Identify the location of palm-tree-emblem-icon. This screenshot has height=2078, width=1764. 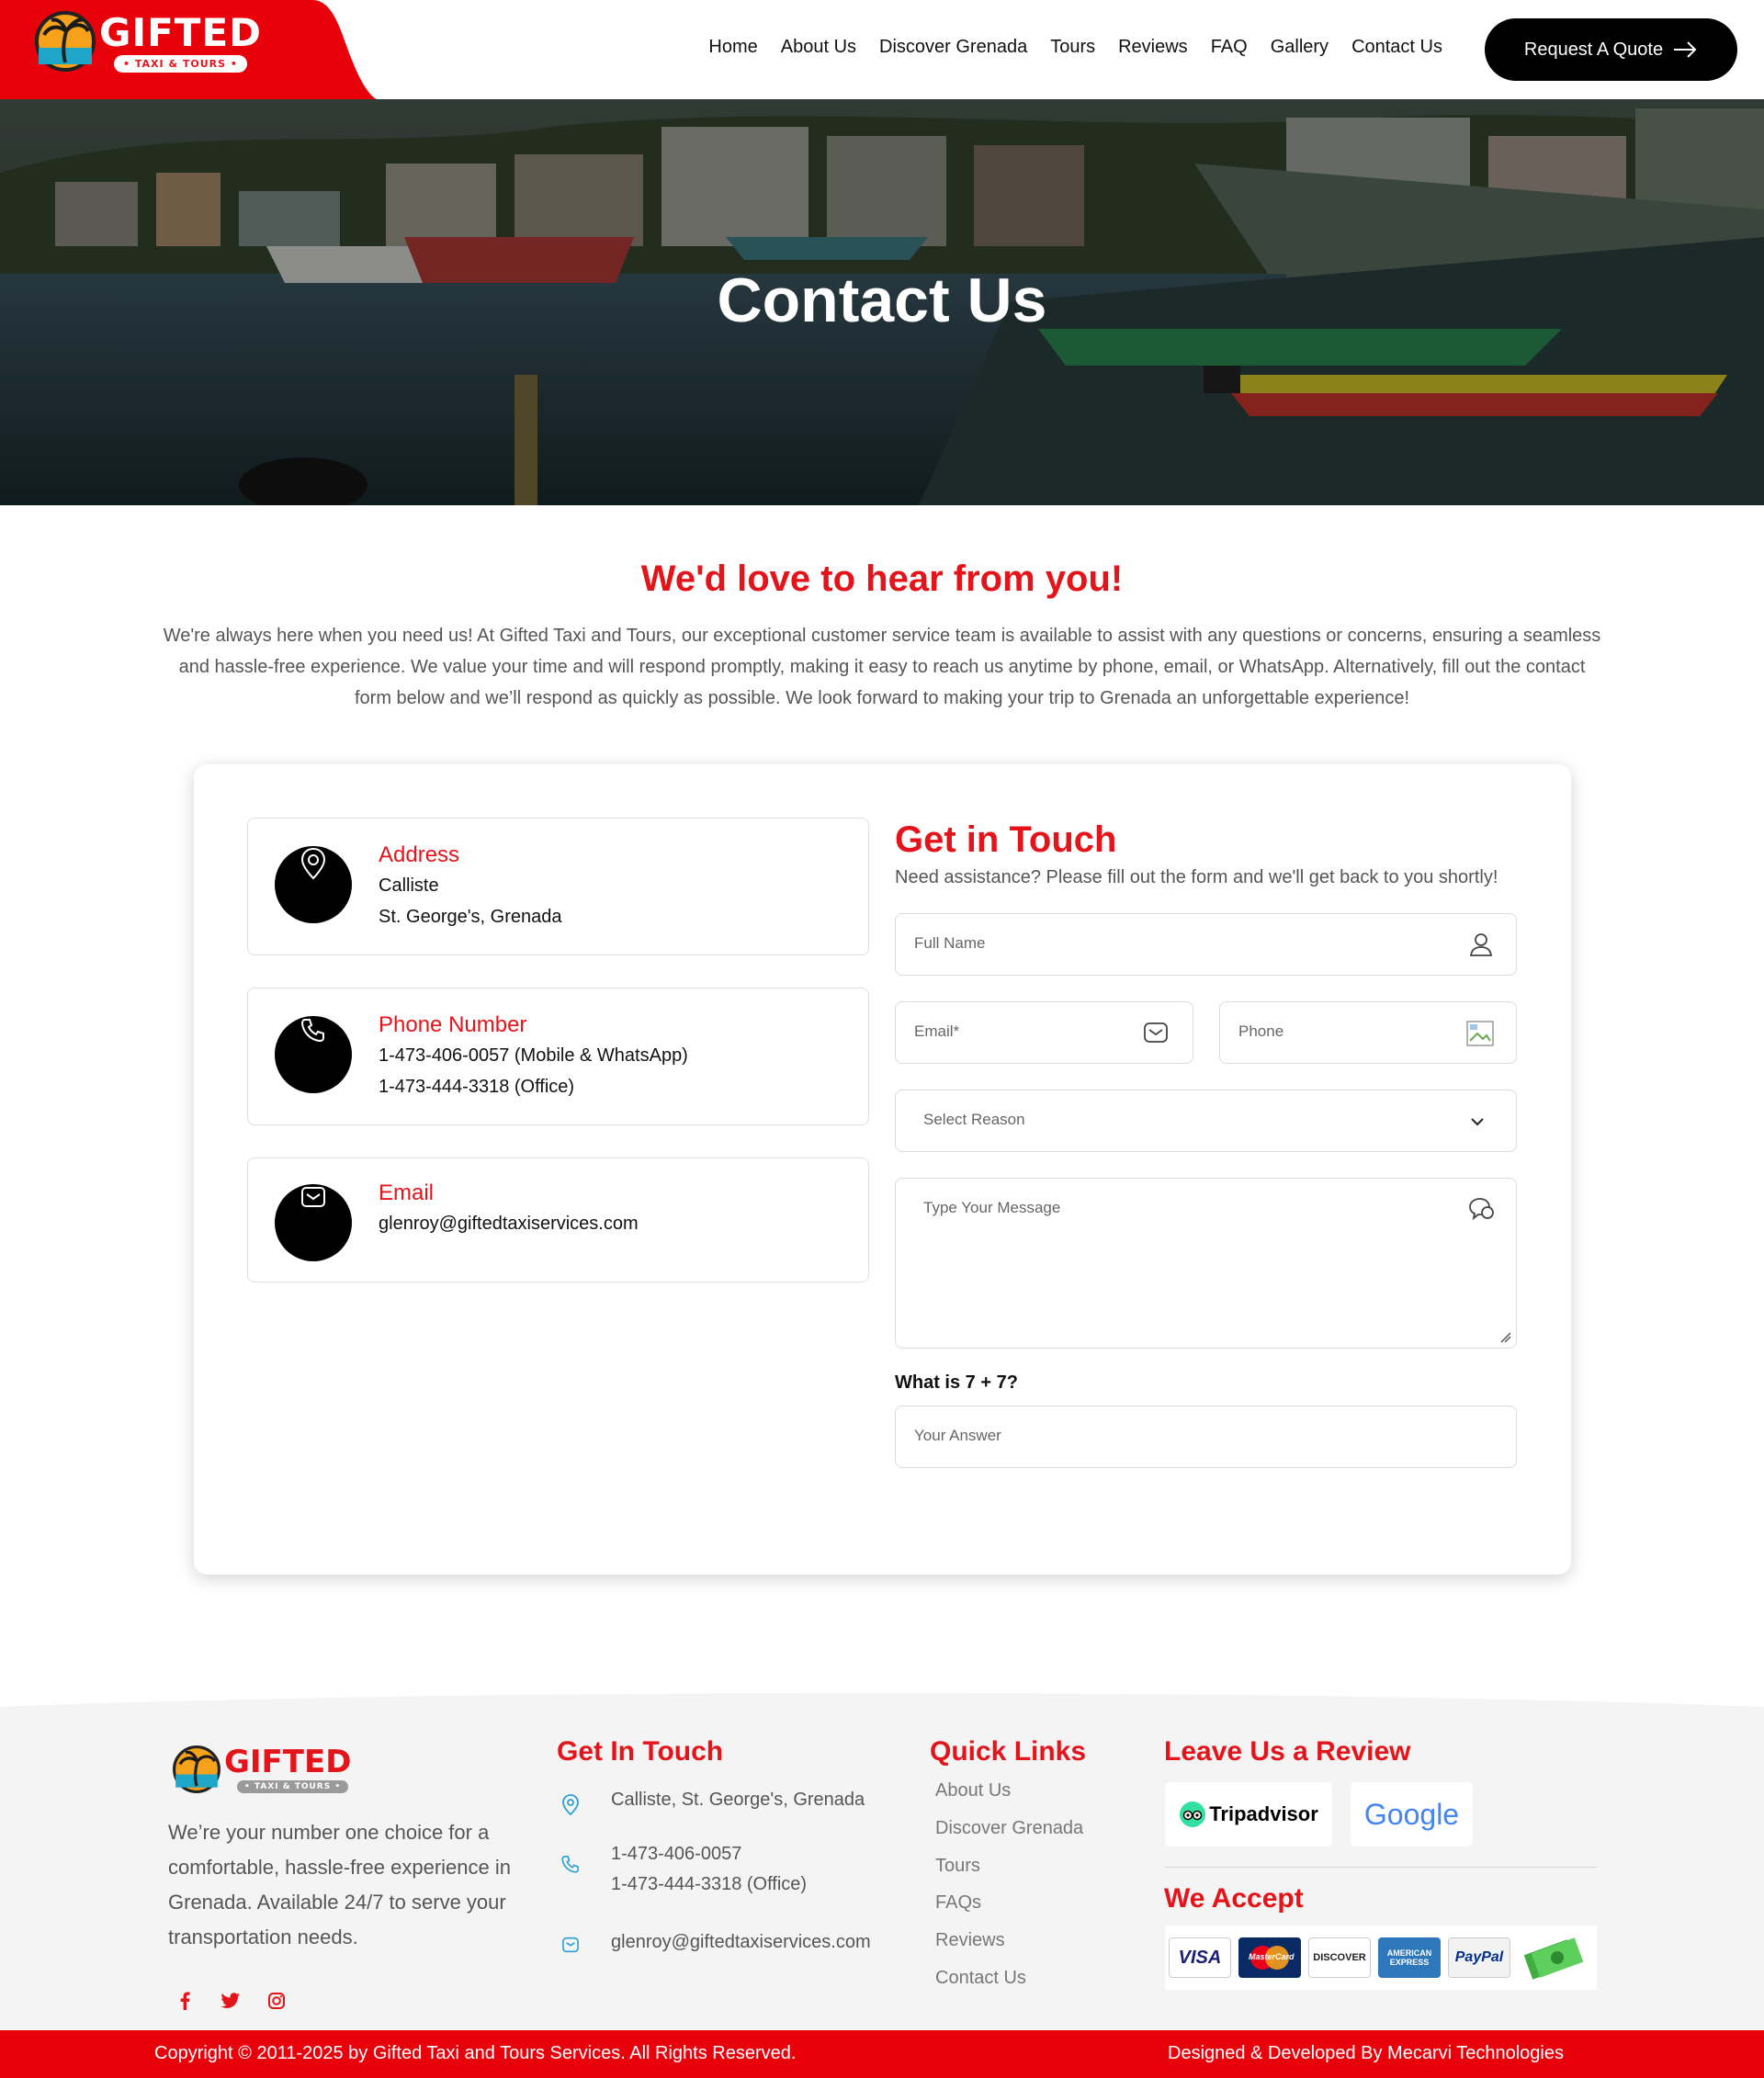
(65, 41).